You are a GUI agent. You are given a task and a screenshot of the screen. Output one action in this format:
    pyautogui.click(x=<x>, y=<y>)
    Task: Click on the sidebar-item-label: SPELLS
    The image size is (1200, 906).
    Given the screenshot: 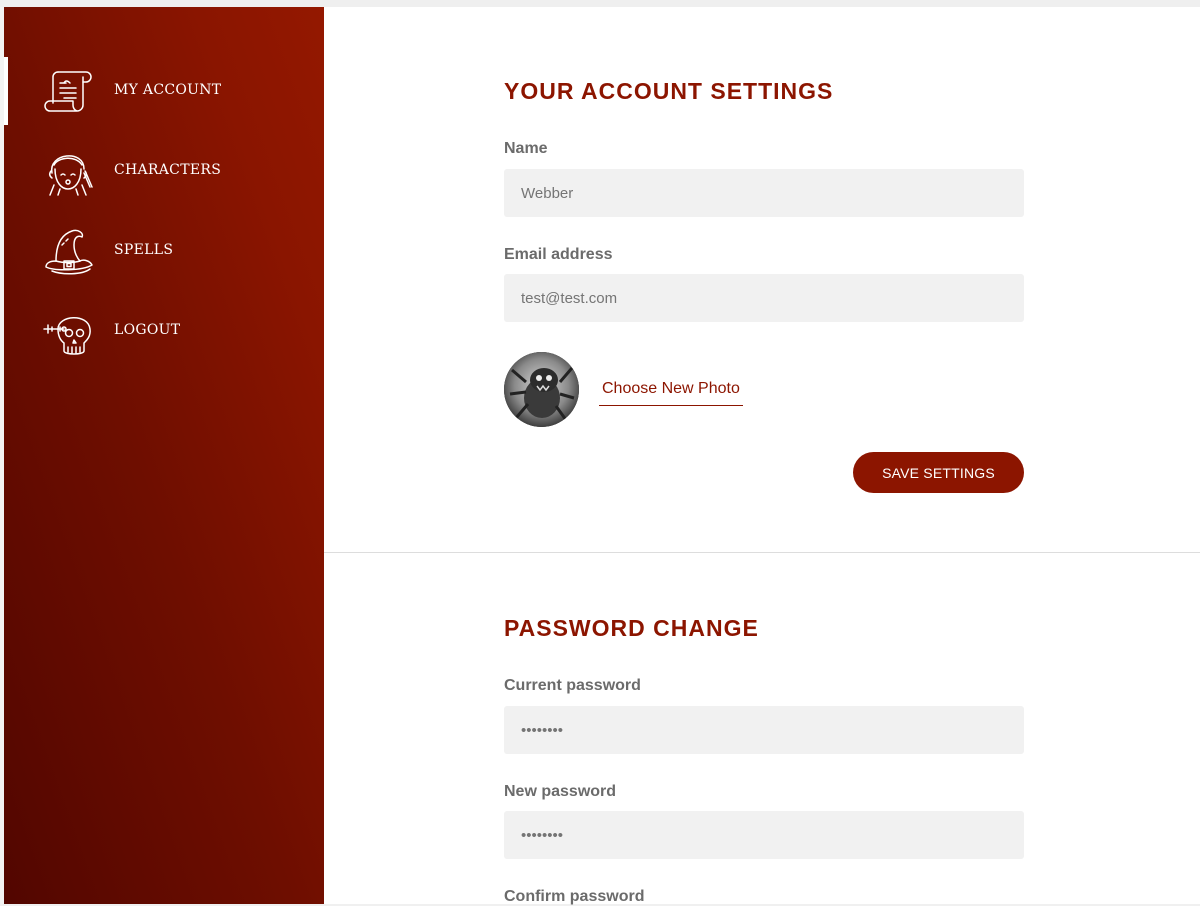 What is the action you would take?
    pyautogui.click(x=144, y=250)
    